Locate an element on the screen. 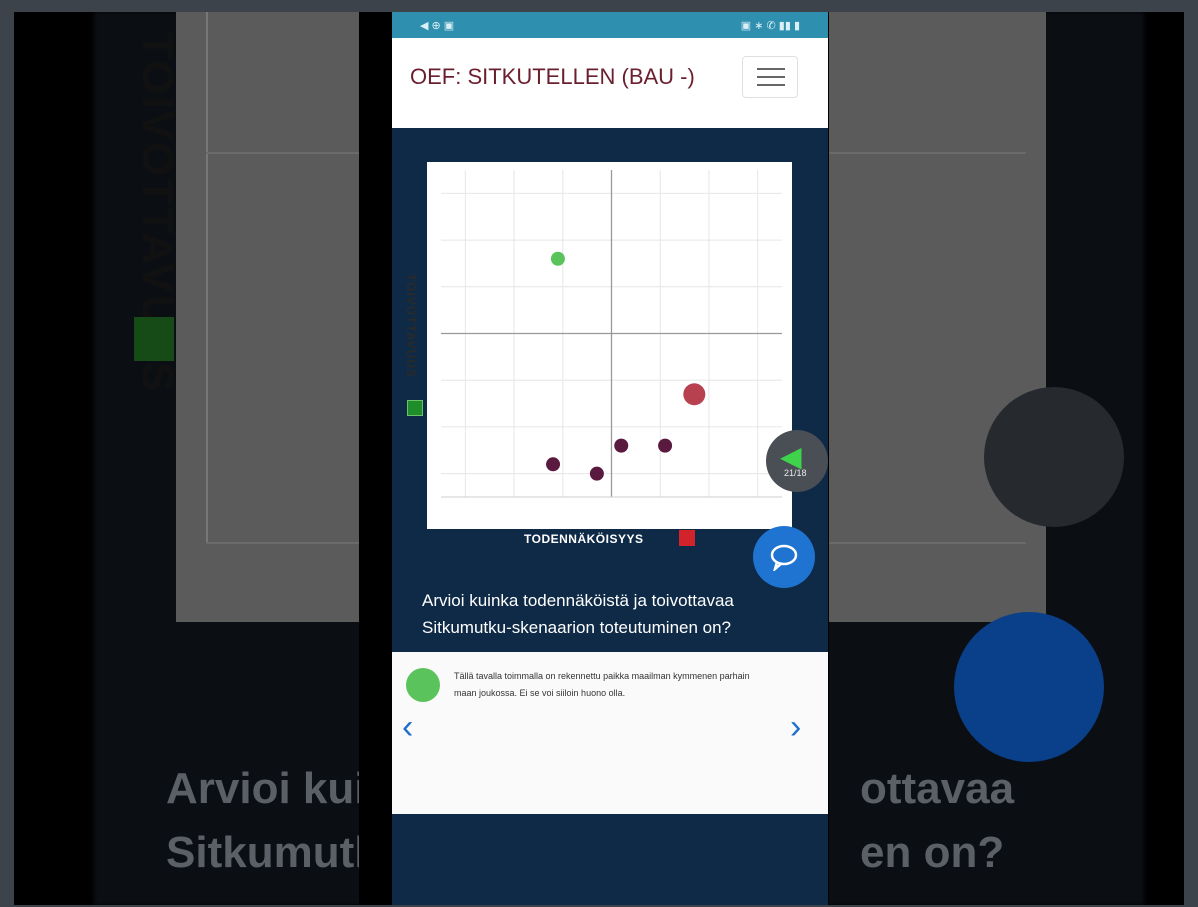 The width and height of the screenshot is (1198, 907). y-axis-label: TOIVOTTAVUUS is located at coordinates (411, 326).